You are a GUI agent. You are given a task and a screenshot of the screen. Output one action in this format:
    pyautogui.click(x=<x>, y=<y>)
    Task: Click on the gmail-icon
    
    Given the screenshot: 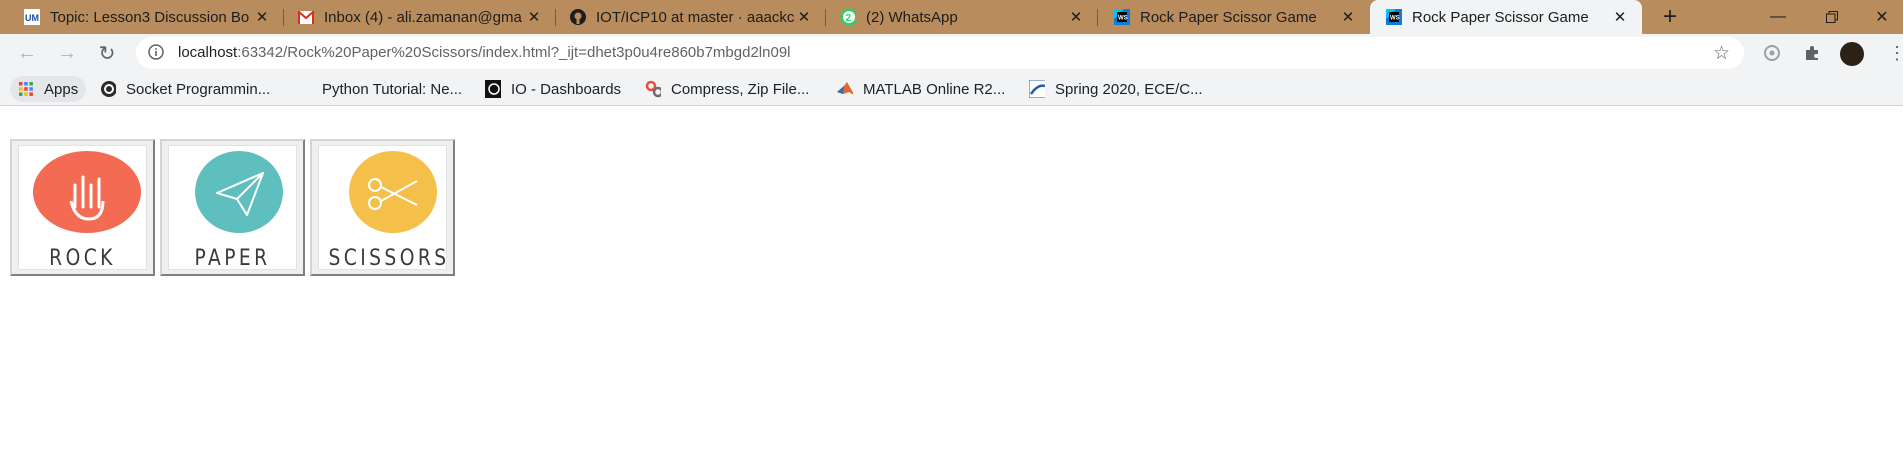 What is the action you would take?
    pyautogui.click(x=306, y=17)
    